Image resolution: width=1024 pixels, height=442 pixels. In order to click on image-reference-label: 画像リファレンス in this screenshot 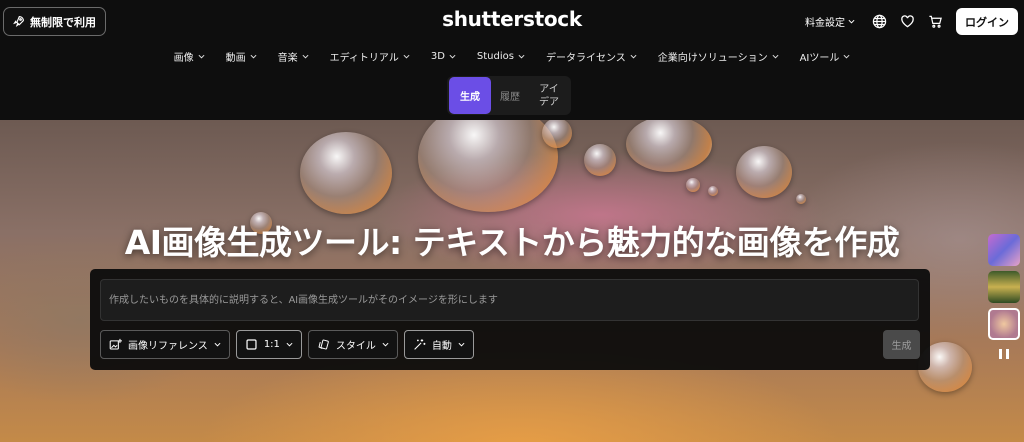, I will do `click(168, 346)`.